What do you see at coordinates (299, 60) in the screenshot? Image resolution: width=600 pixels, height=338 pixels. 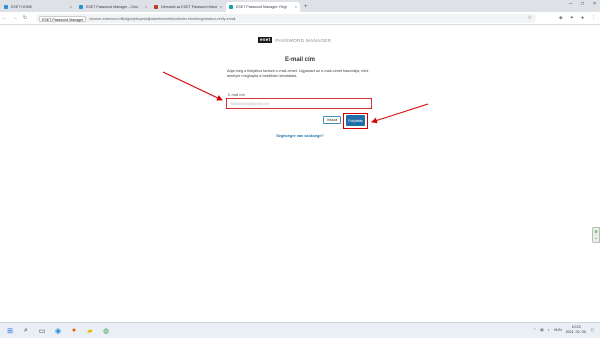 I see `page-title: E-mail cím` at bounding box center [299, 60].